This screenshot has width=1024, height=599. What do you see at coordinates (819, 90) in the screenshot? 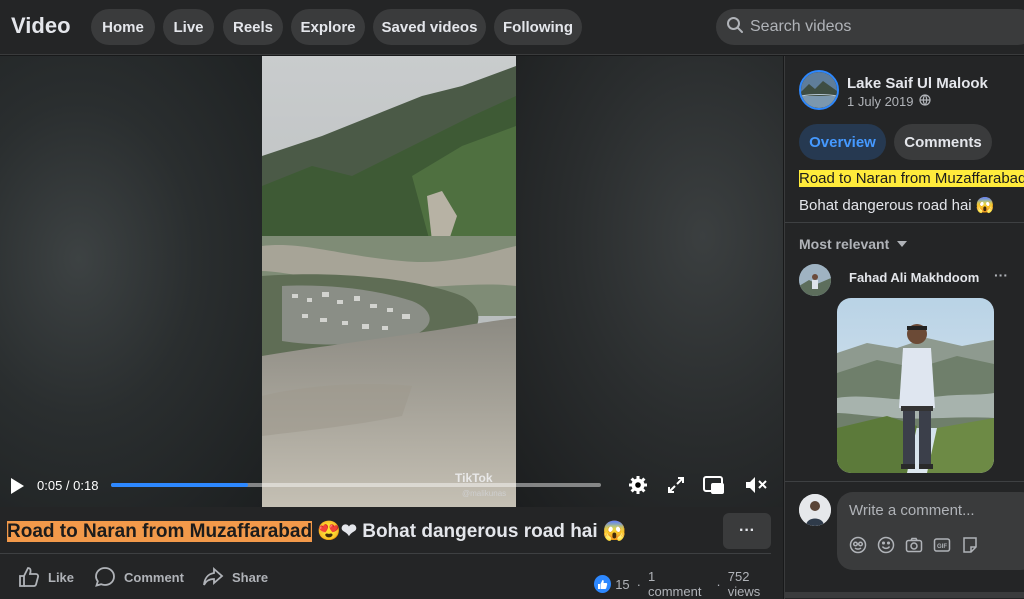
I see `page-avatar` at bounding box center [819, 90].